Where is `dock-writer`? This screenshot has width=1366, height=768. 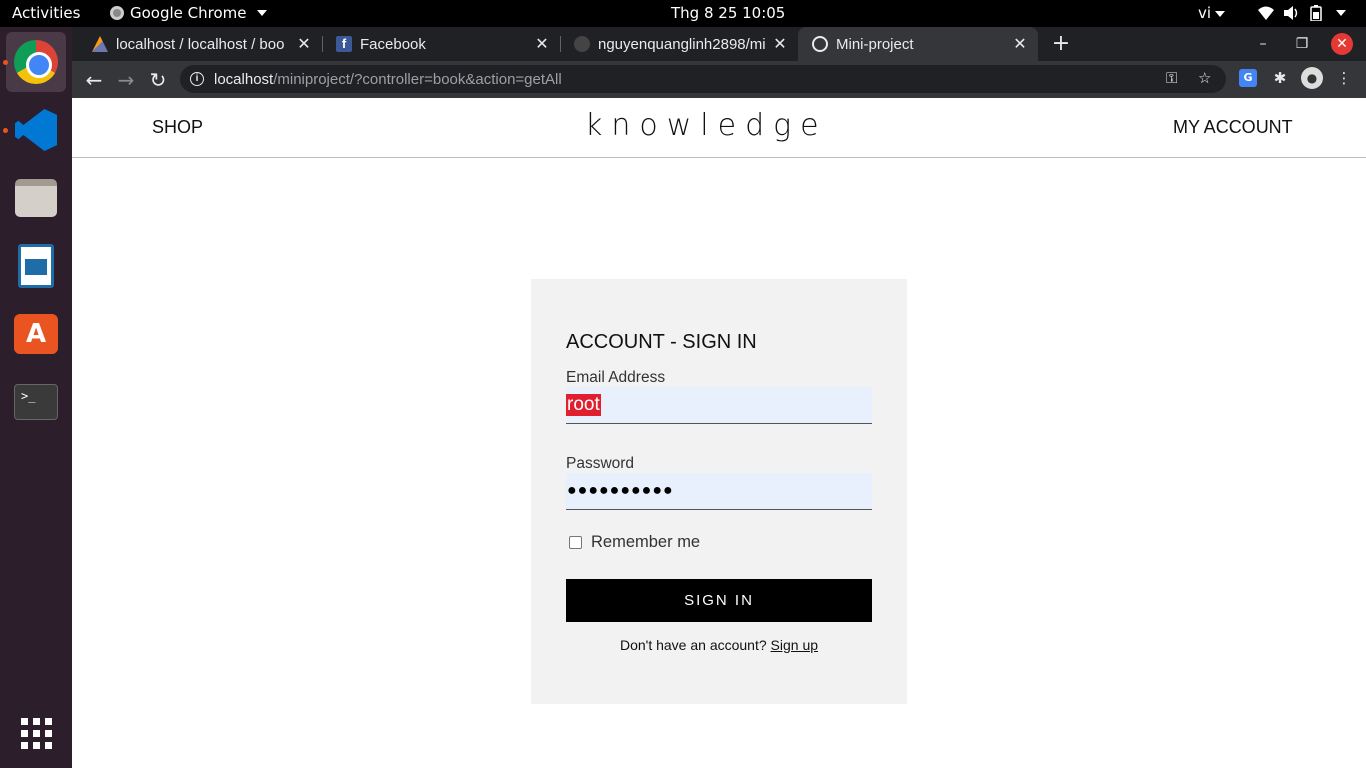 dock-writer is located at coordinates (36, 266).